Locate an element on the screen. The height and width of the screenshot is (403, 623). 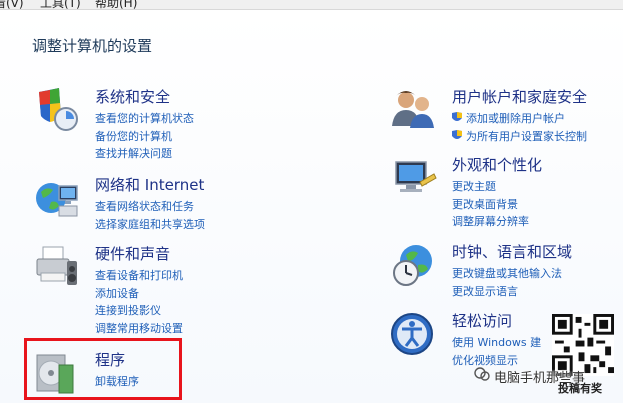
menu-view: 看(V) is located at coordinates (12, 4).